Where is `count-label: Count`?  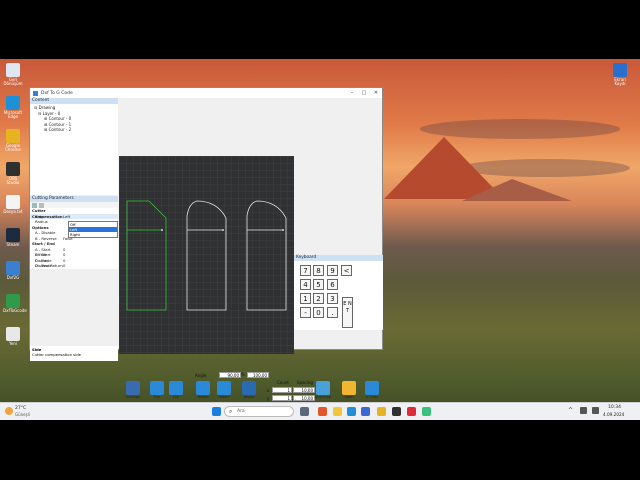 count-label: Count is located at coordinates (283, 382).